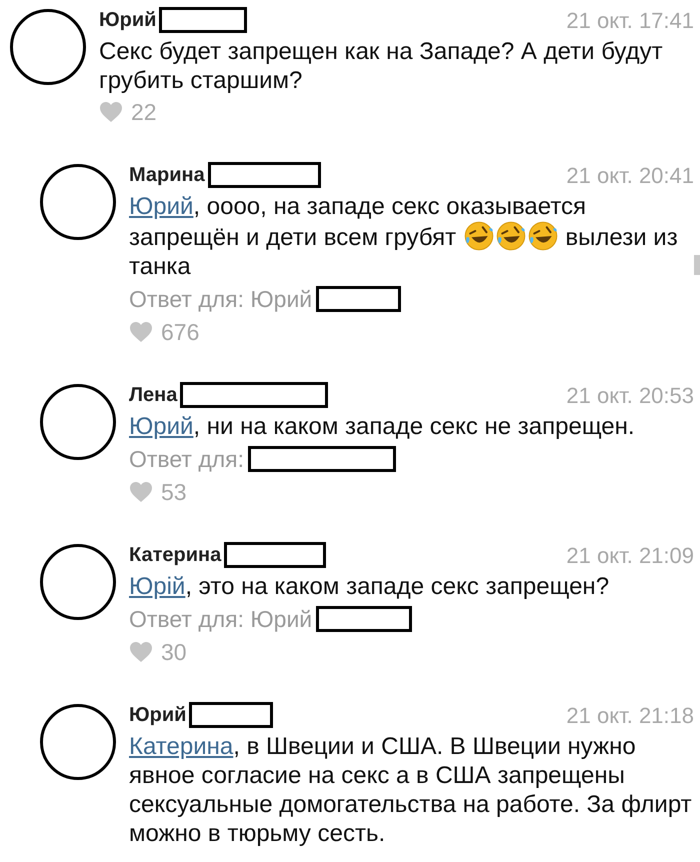  I want to click on comment-date: 21 окт. 20:53, so click(630, 396).